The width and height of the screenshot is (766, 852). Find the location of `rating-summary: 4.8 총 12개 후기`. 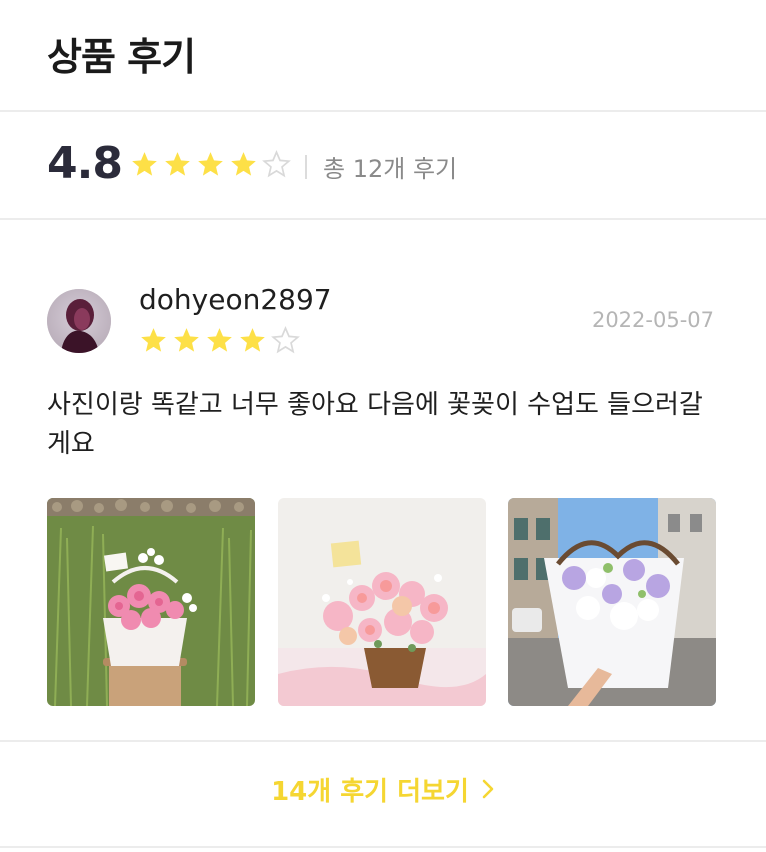

rating-summary: 4.8 총 12개 후기 is located at coordinates (383, 166).